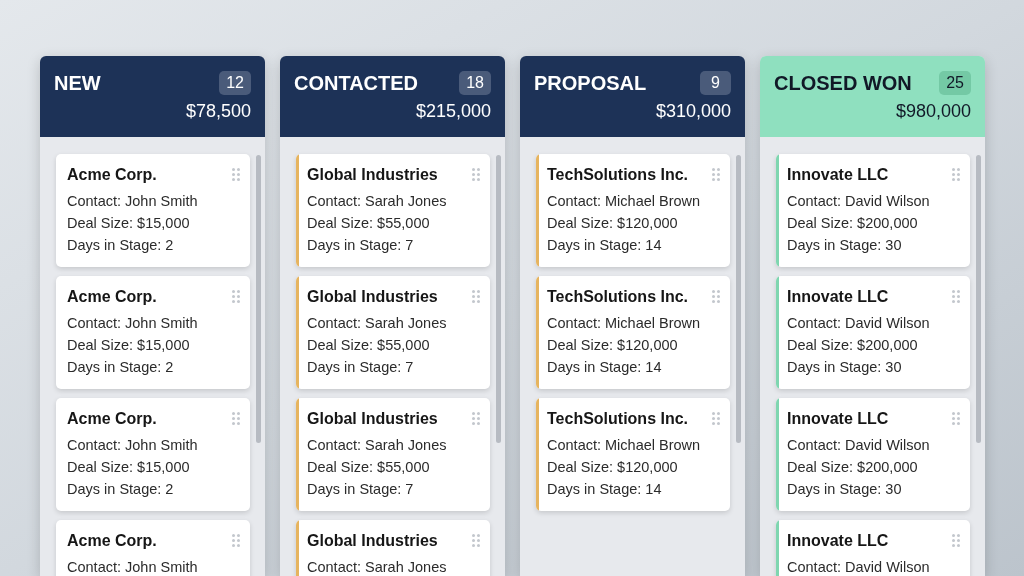 This screenshot has height=576, width=1024. I want to click on column-total: $78,500, so click(218, 111).